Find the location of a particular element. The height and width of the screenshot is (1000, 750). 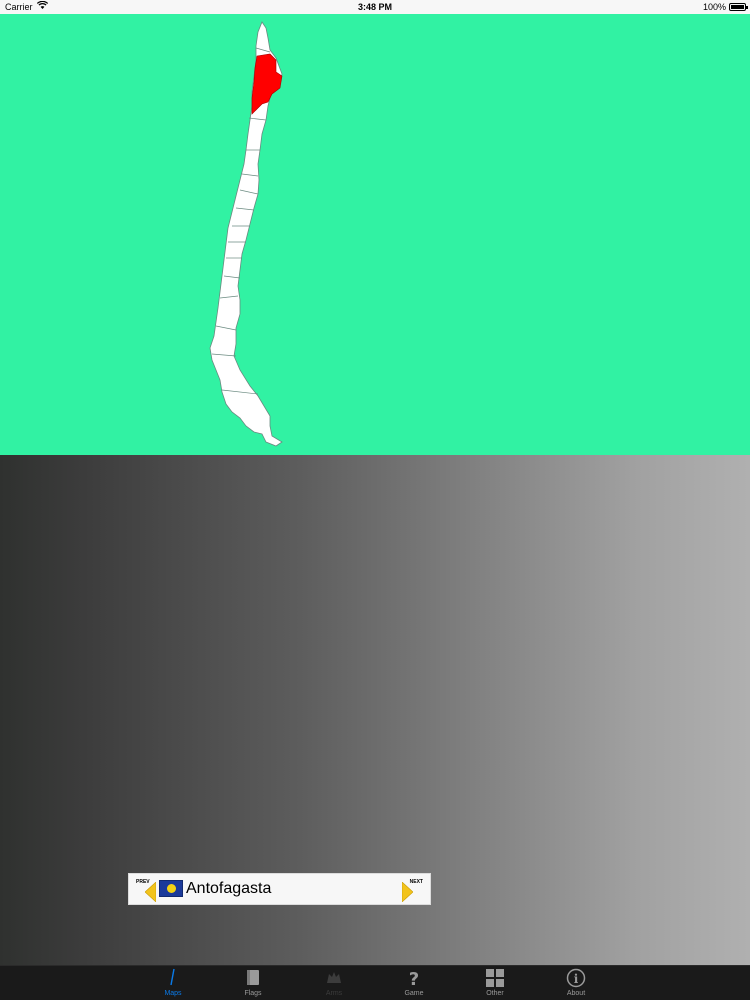

tab-label: About is located at coordinates (576, 993).